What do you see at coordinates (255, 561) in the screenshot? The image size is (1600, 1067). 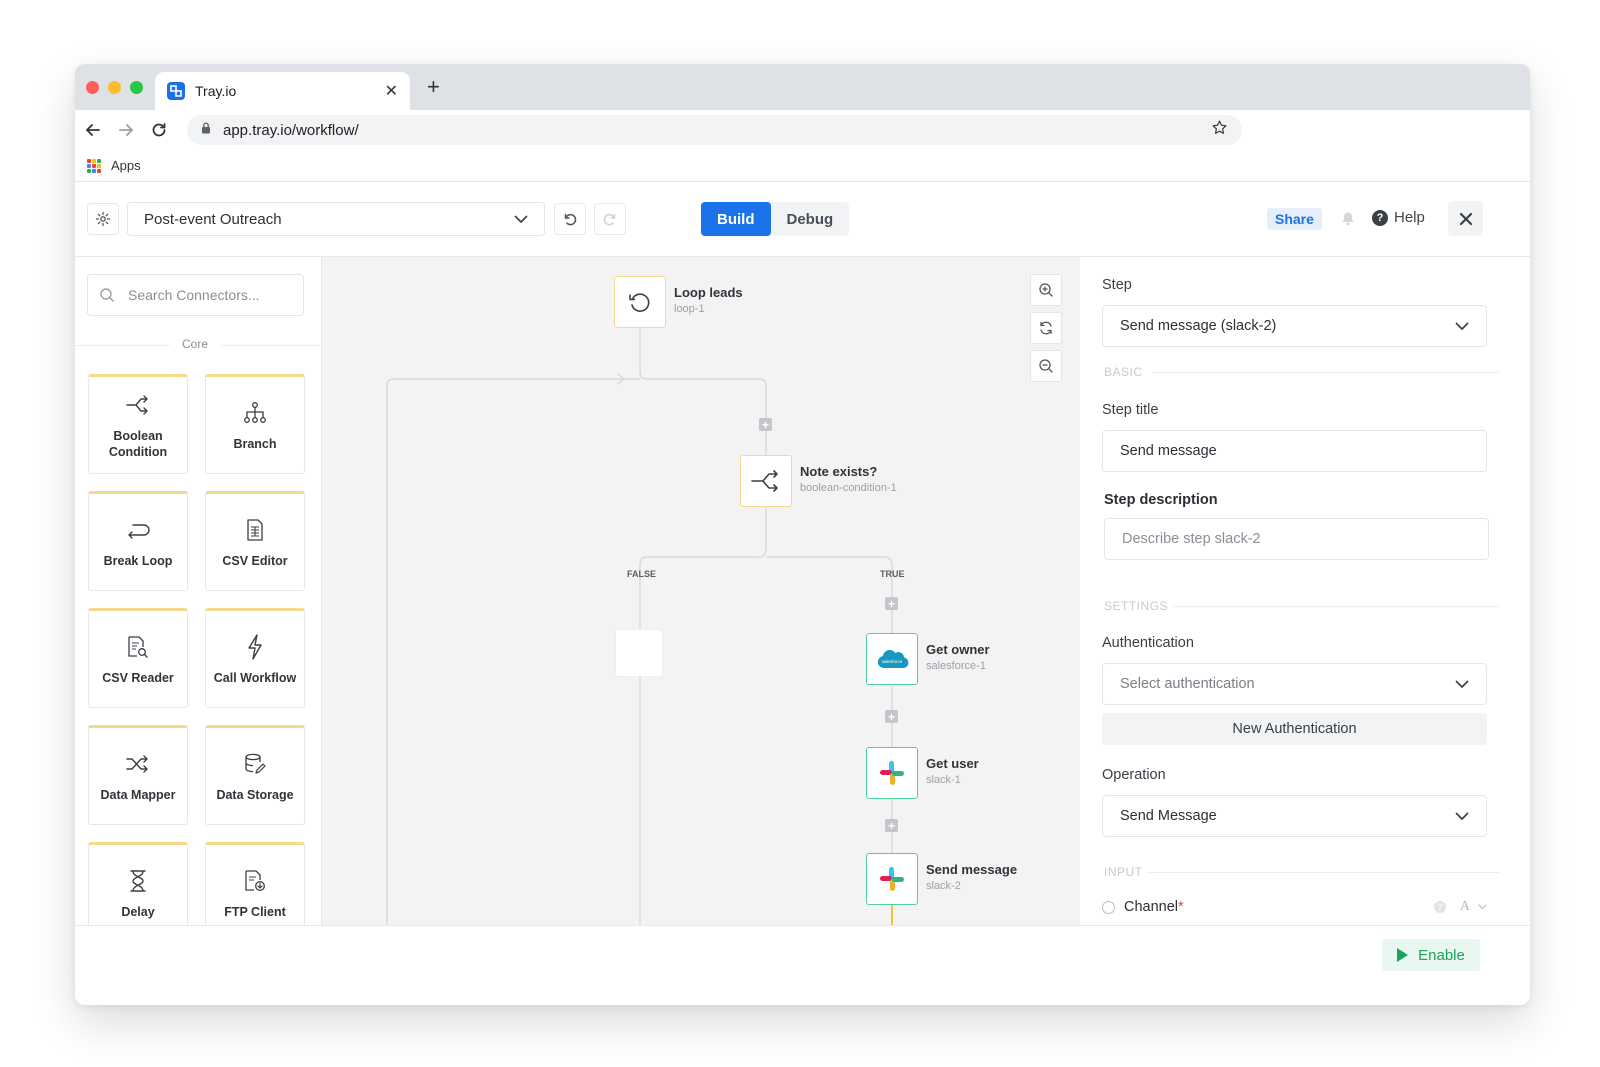 I see `connector-label: CSV Editor` at bounding box center [255, 561].